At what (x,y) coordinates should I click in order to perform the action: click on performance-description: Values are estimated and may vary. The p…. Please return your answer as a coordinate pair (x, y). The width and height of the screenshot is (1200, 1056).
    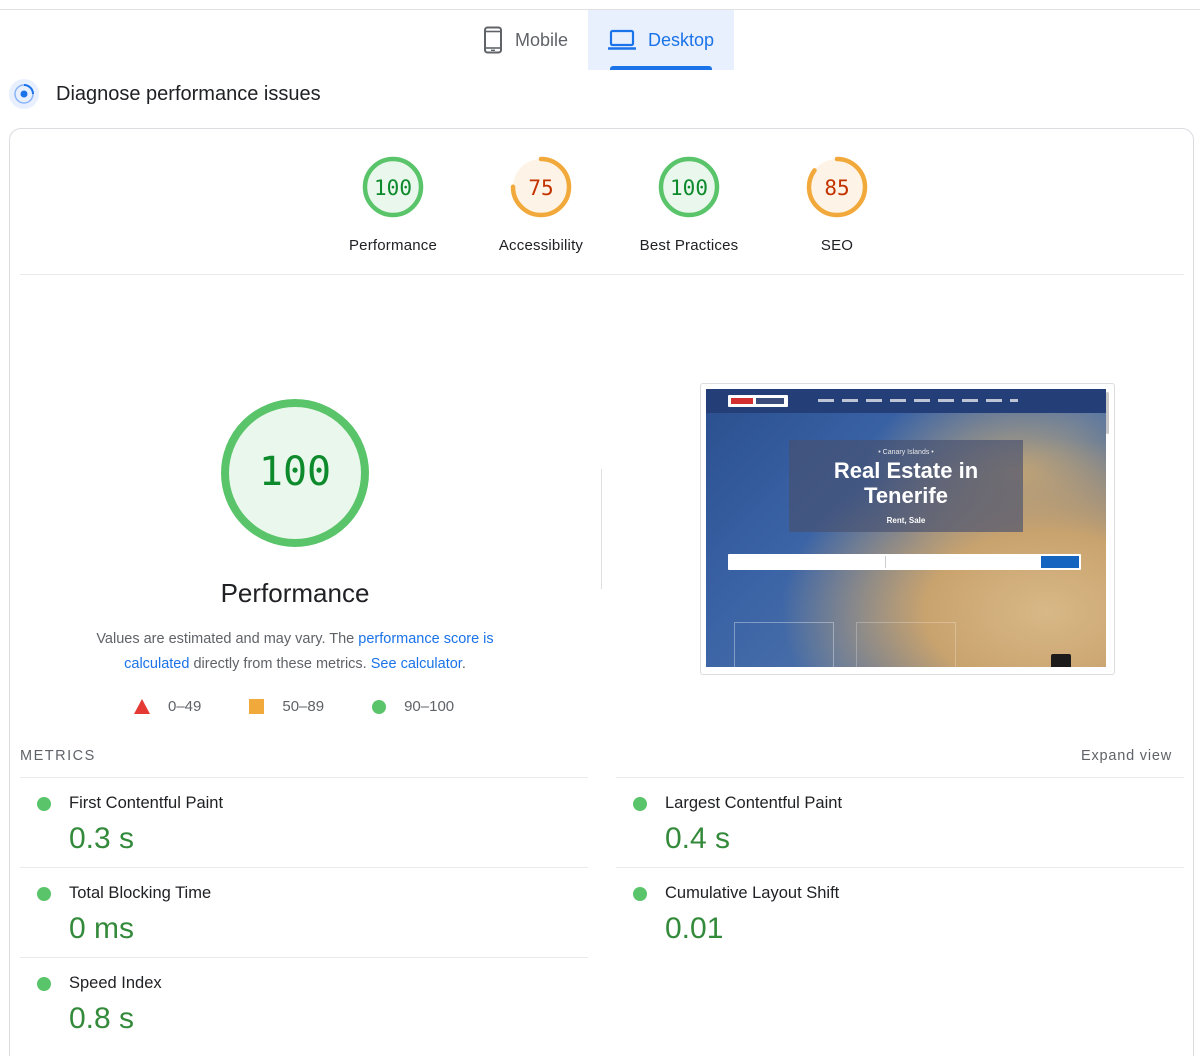
    Looking at the image, I should click on (295, 652).